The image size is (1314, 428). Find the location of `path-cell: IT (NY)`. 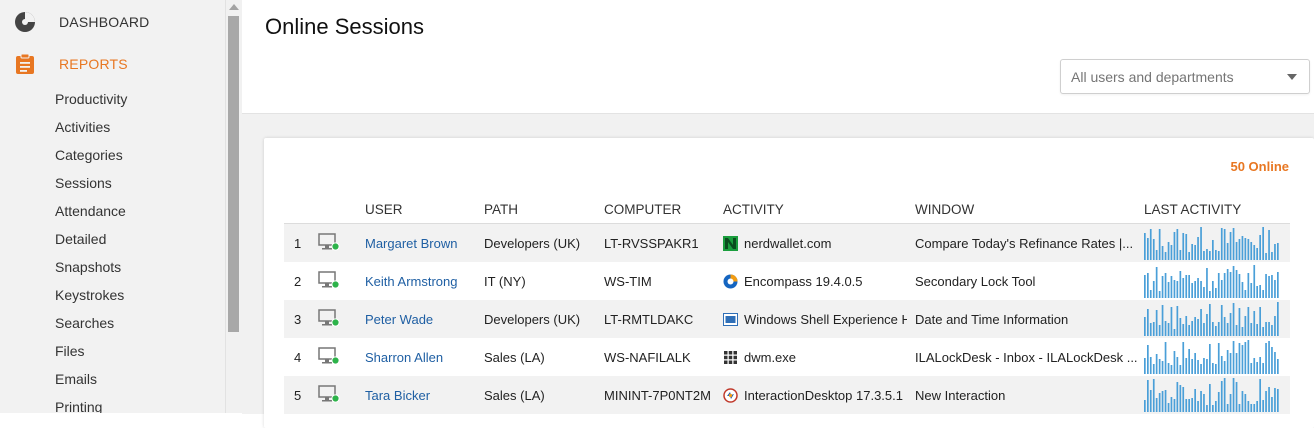

path-cell: IT (NY) is located at coordinates (505, 281).